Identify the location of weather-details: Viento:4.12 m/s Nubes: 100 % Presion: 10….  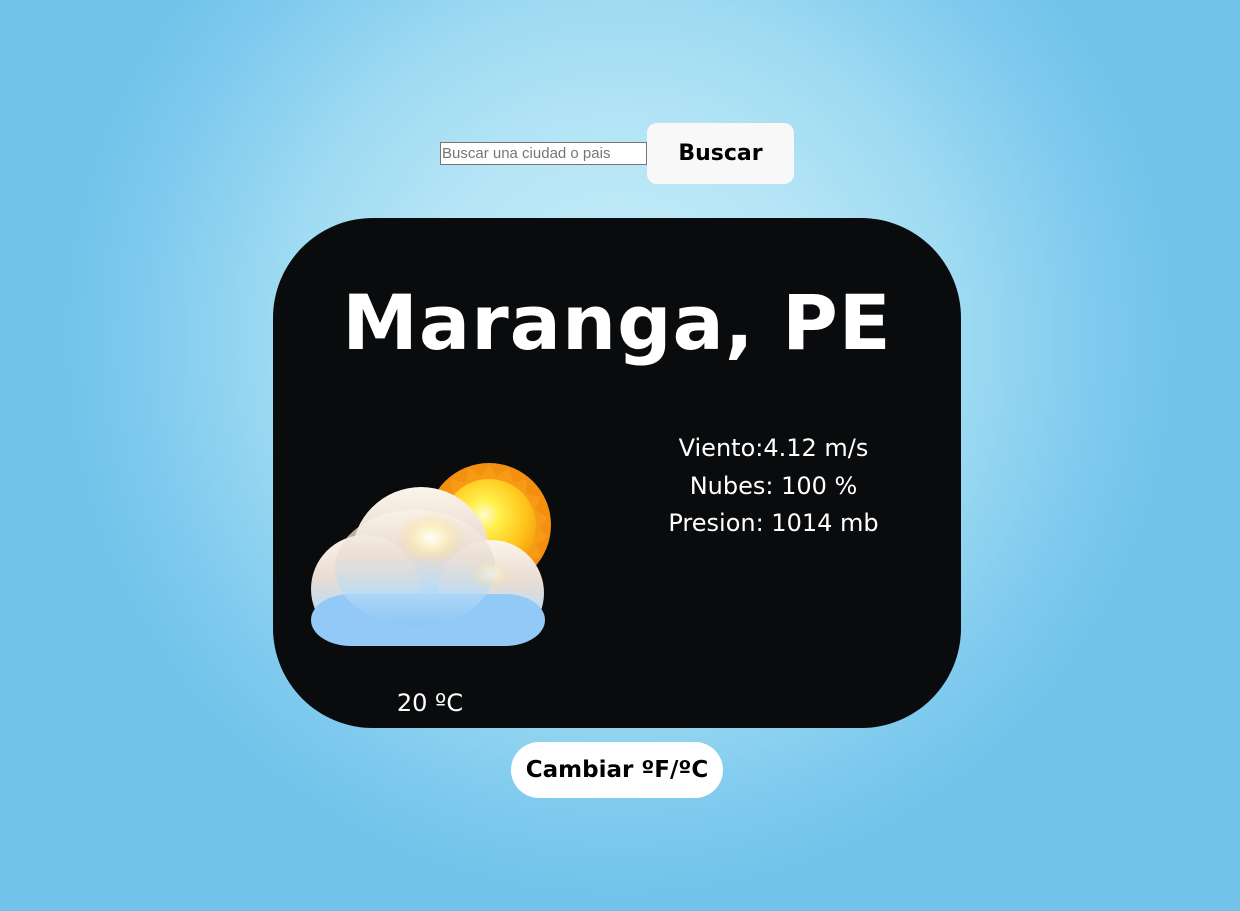
(773, 486).